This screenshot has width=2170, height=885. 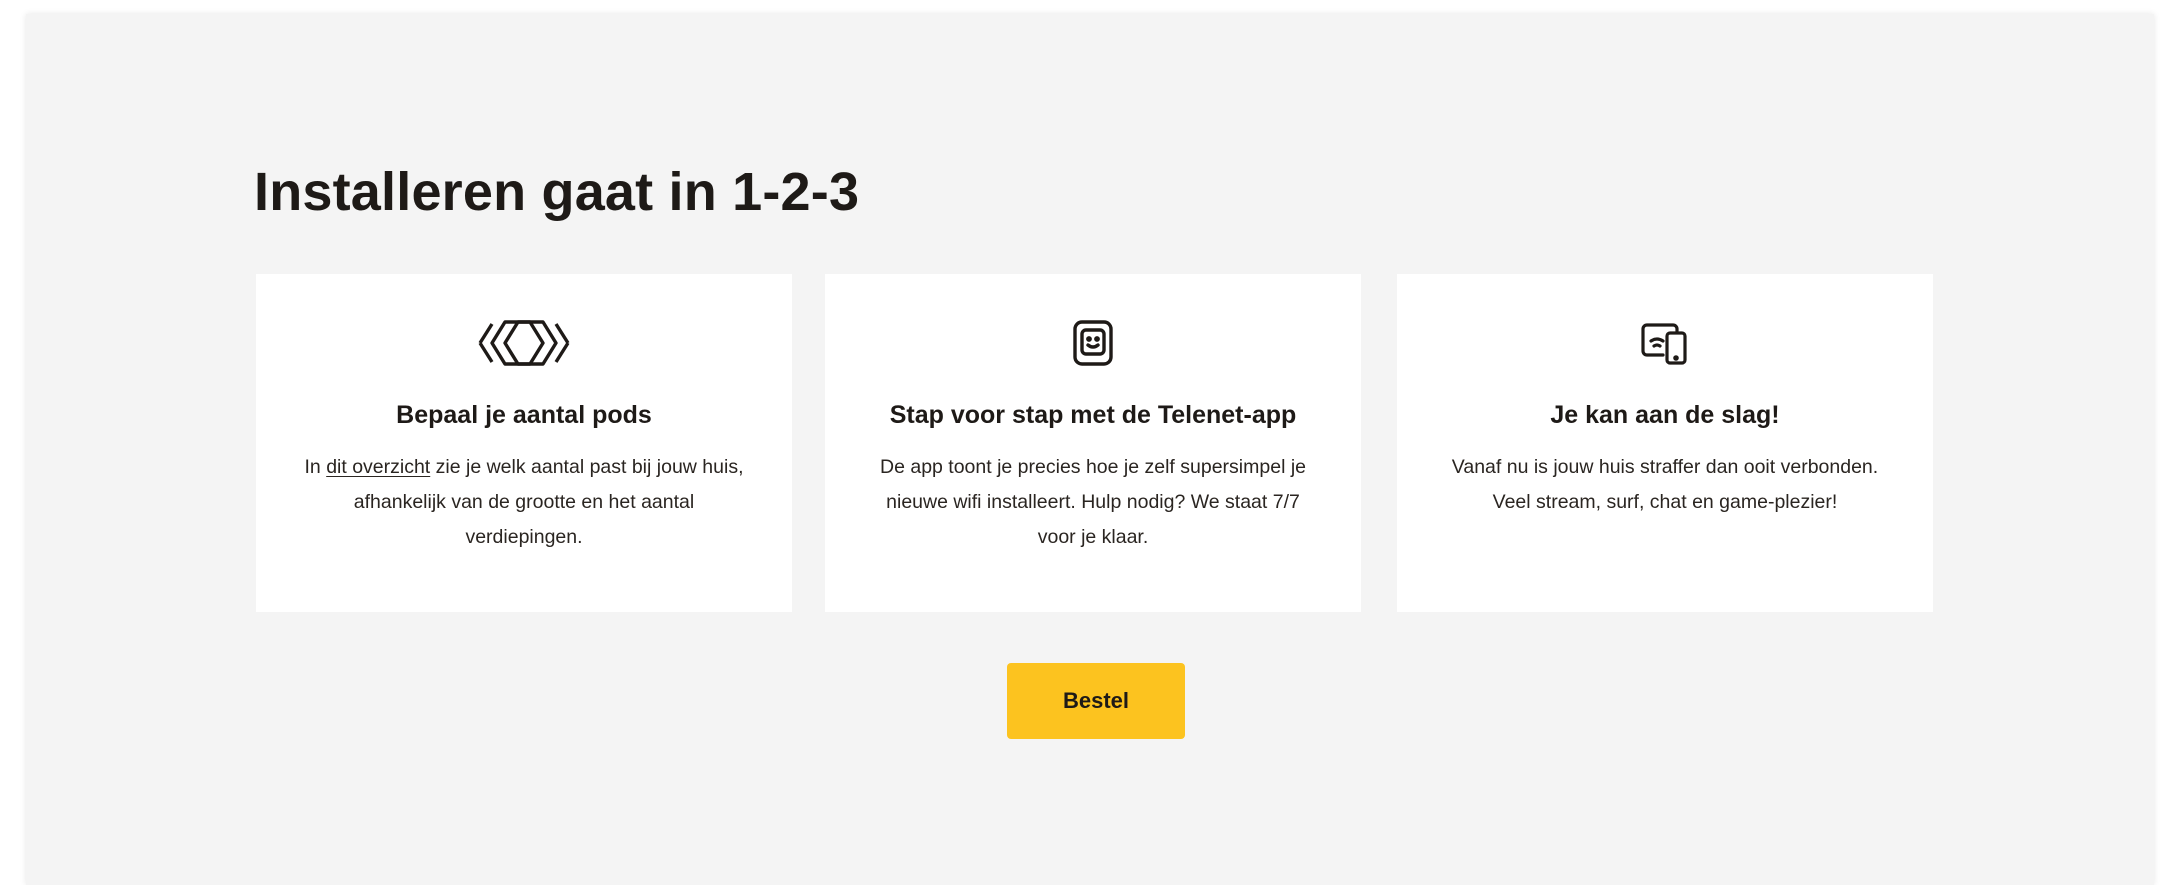 I want to click on pods-icon, so click(x=524, y=343).